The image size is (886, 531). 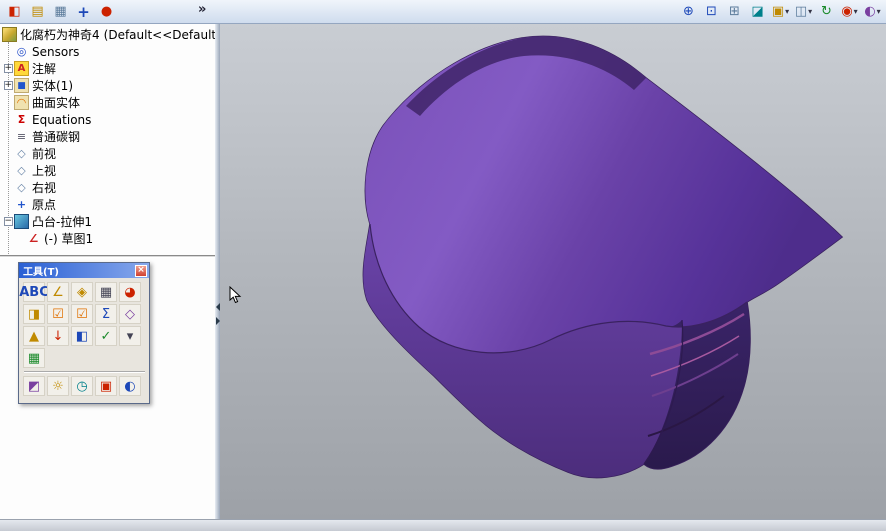 I want to click on tree-item-sensors: ◎ Sensors, so click(x=108, y=51).